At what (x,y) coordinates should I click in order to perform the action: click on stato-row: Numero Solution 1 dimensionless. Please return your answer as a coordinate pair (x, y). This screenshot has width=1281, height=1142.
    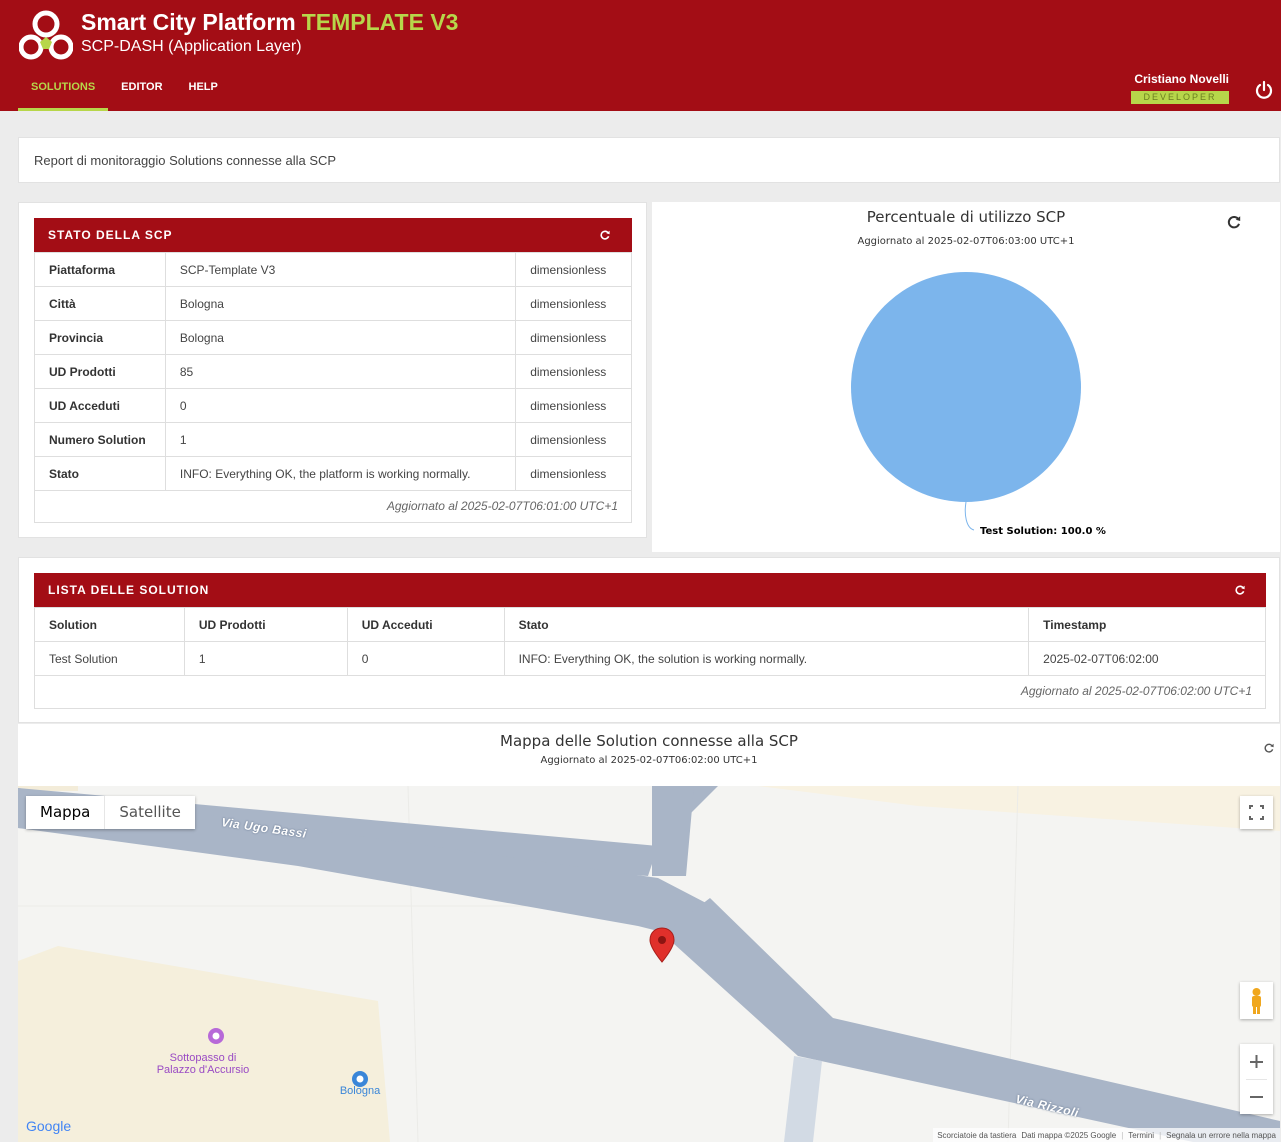
    Looking at the image, I should click on (333, 439).